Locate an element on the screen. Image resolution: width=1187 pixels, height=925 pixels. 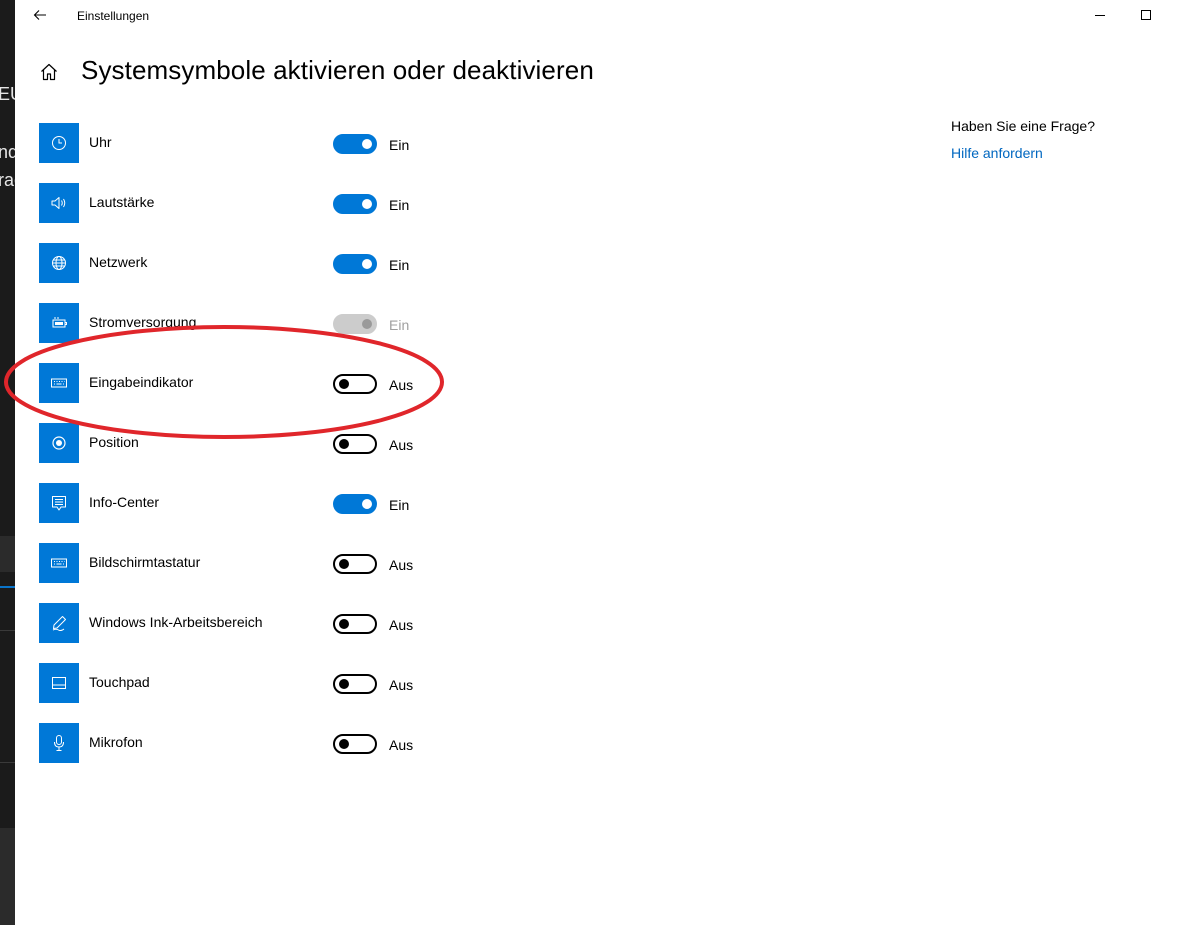
list-item-uhr: Uhr Ein is located at coordinates (249, 143).